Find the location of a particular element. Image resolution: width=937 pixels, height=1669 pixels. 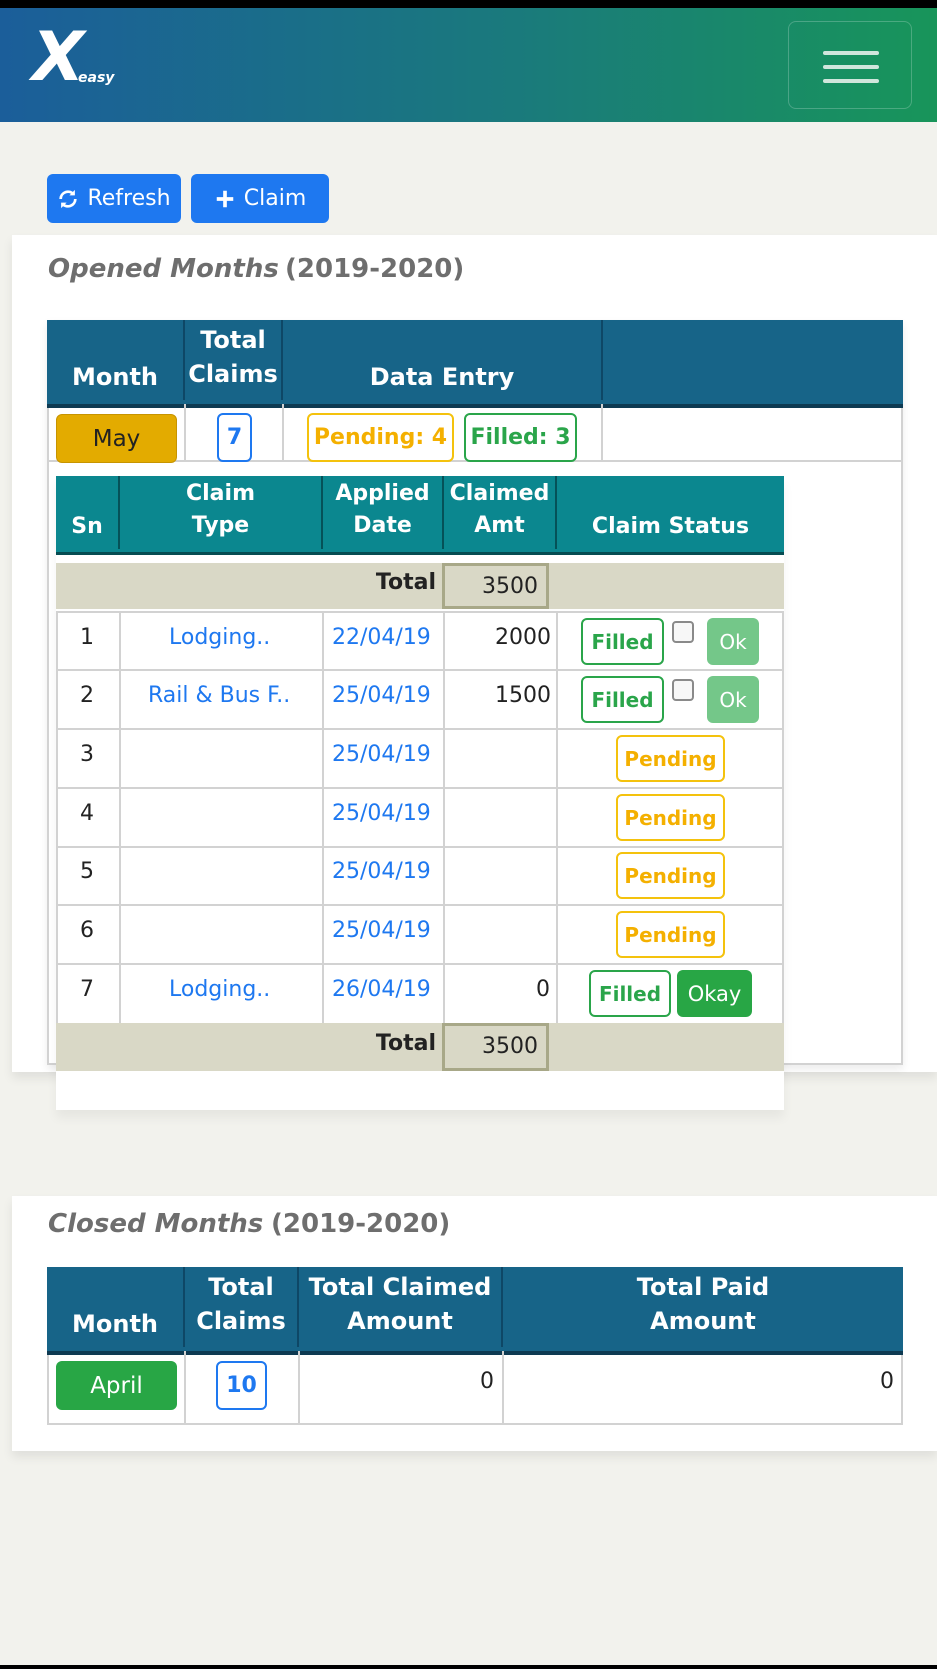

opened-months-title: Opened Months is located at coordinates (163, 269).